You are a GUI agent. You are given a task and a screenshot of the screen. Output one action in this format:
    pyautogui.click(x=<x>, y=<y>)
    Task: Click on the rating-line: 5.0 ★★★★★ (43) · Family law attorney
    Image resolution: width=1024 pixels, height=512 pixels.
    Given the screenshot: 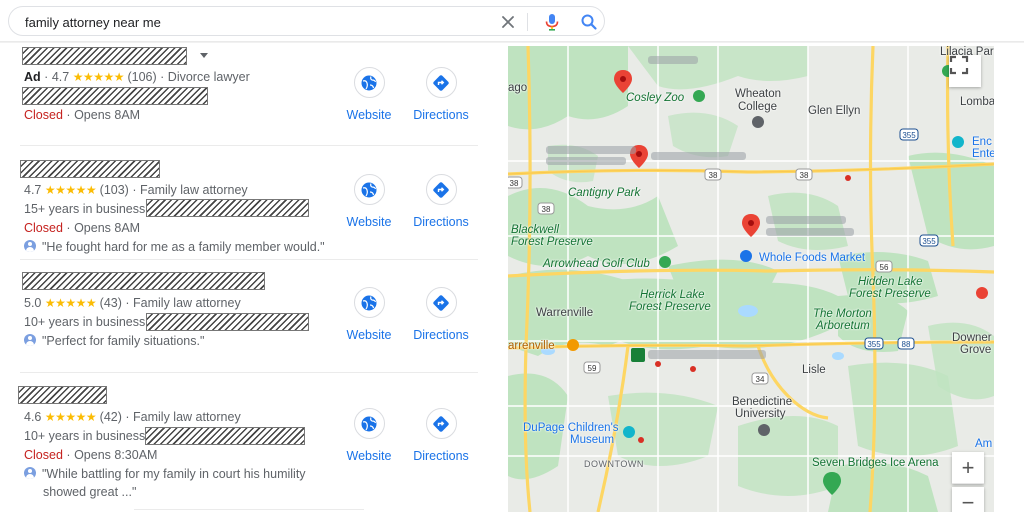 What is the action you would take?
    pyautogui.click(x=132, y=303)
    